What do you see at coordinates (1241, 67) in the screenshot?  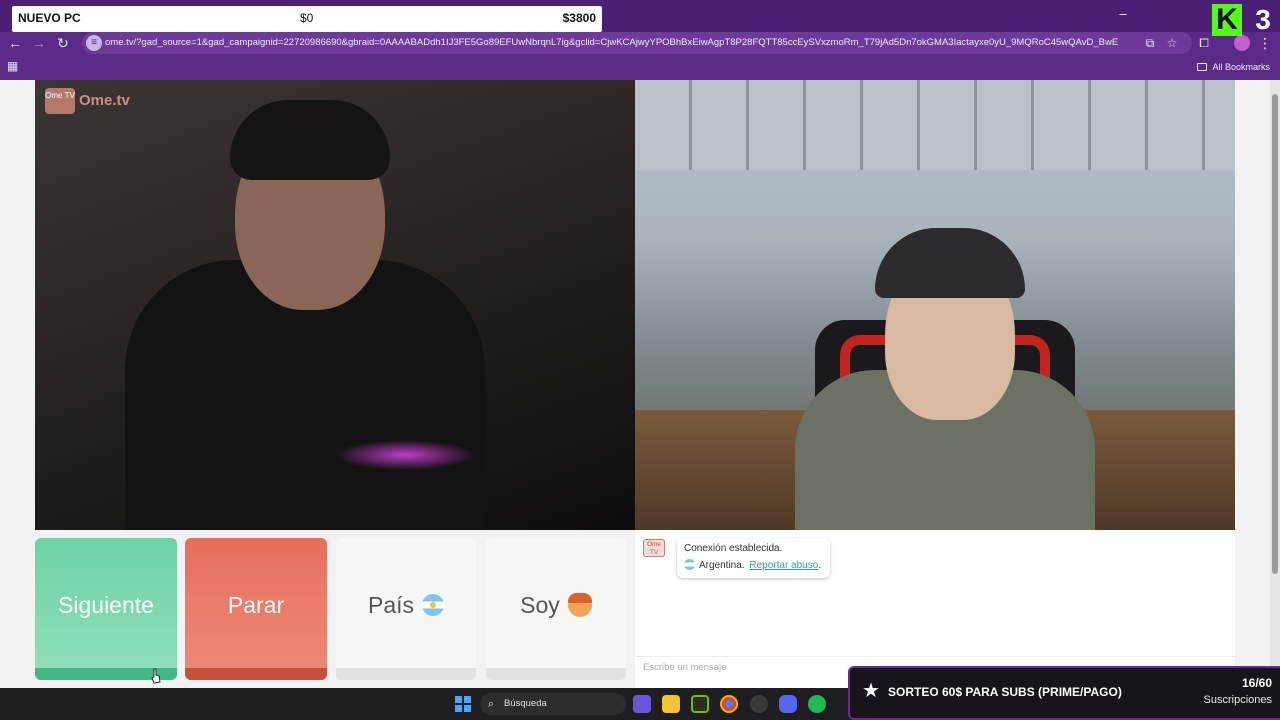 I see `all-bookmarks-label: All Bookmarks` at bounding box center [1241, 67].